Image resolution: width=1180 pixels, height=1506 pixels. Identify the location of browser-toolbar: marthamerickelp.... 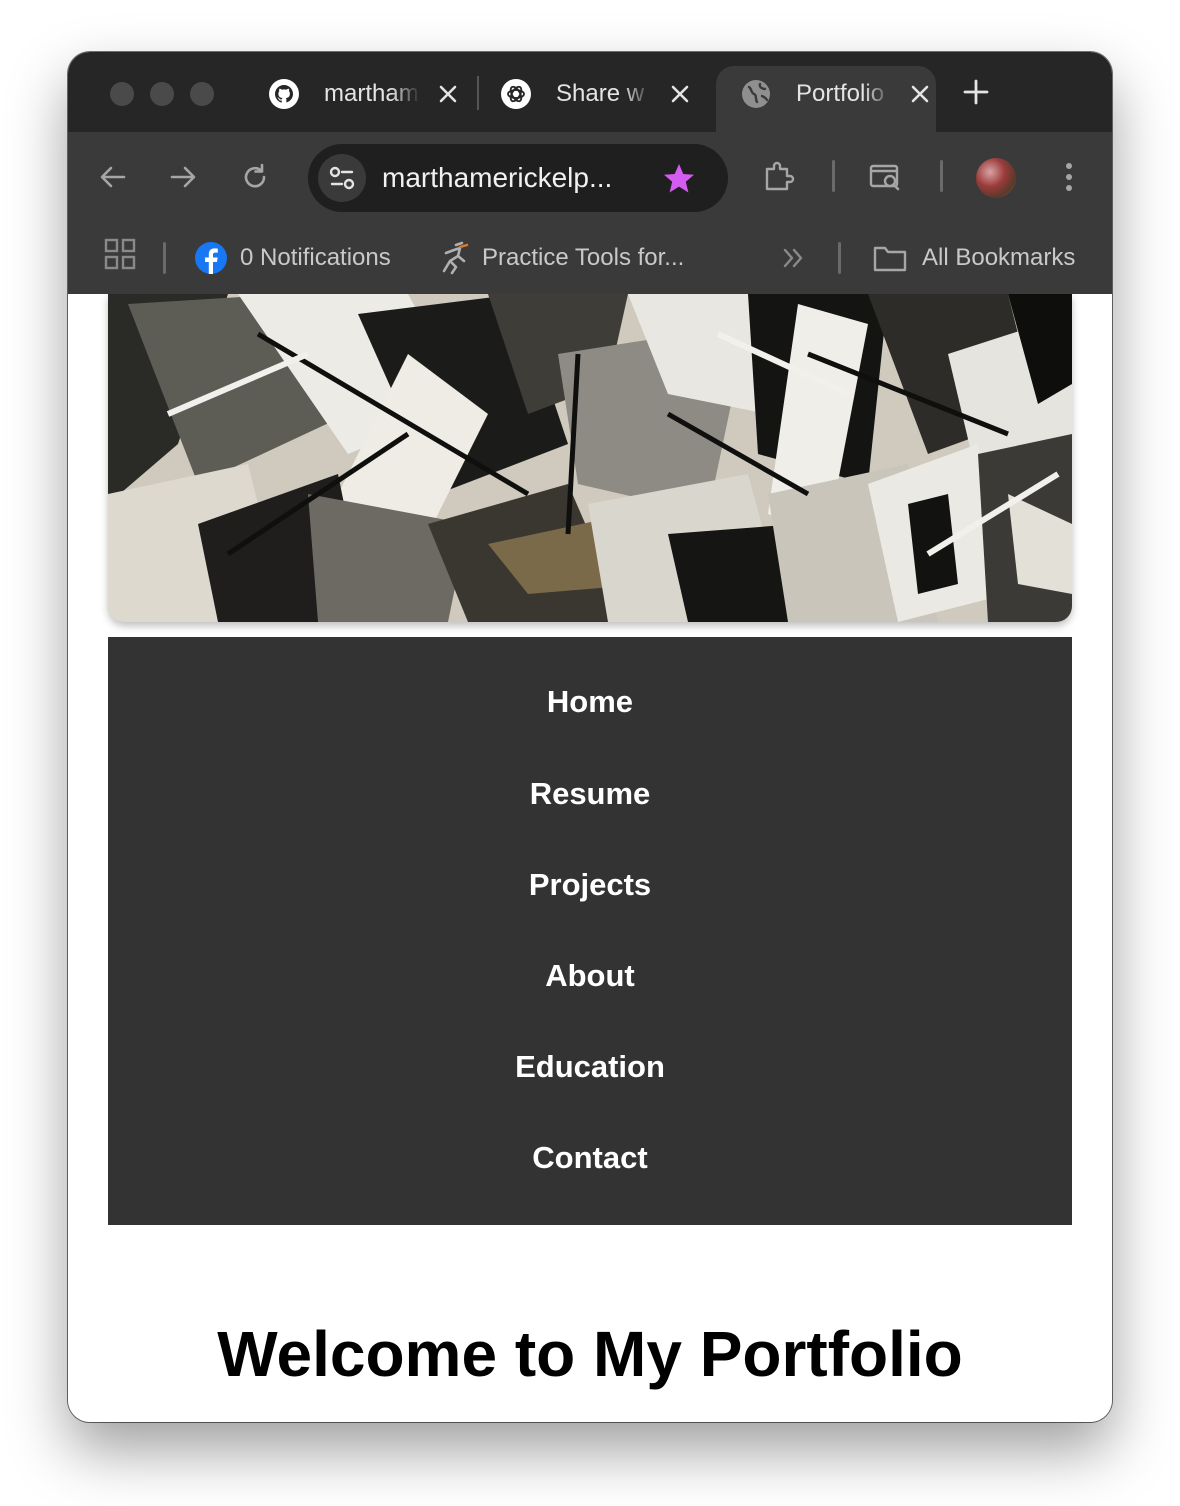
(590, 177).